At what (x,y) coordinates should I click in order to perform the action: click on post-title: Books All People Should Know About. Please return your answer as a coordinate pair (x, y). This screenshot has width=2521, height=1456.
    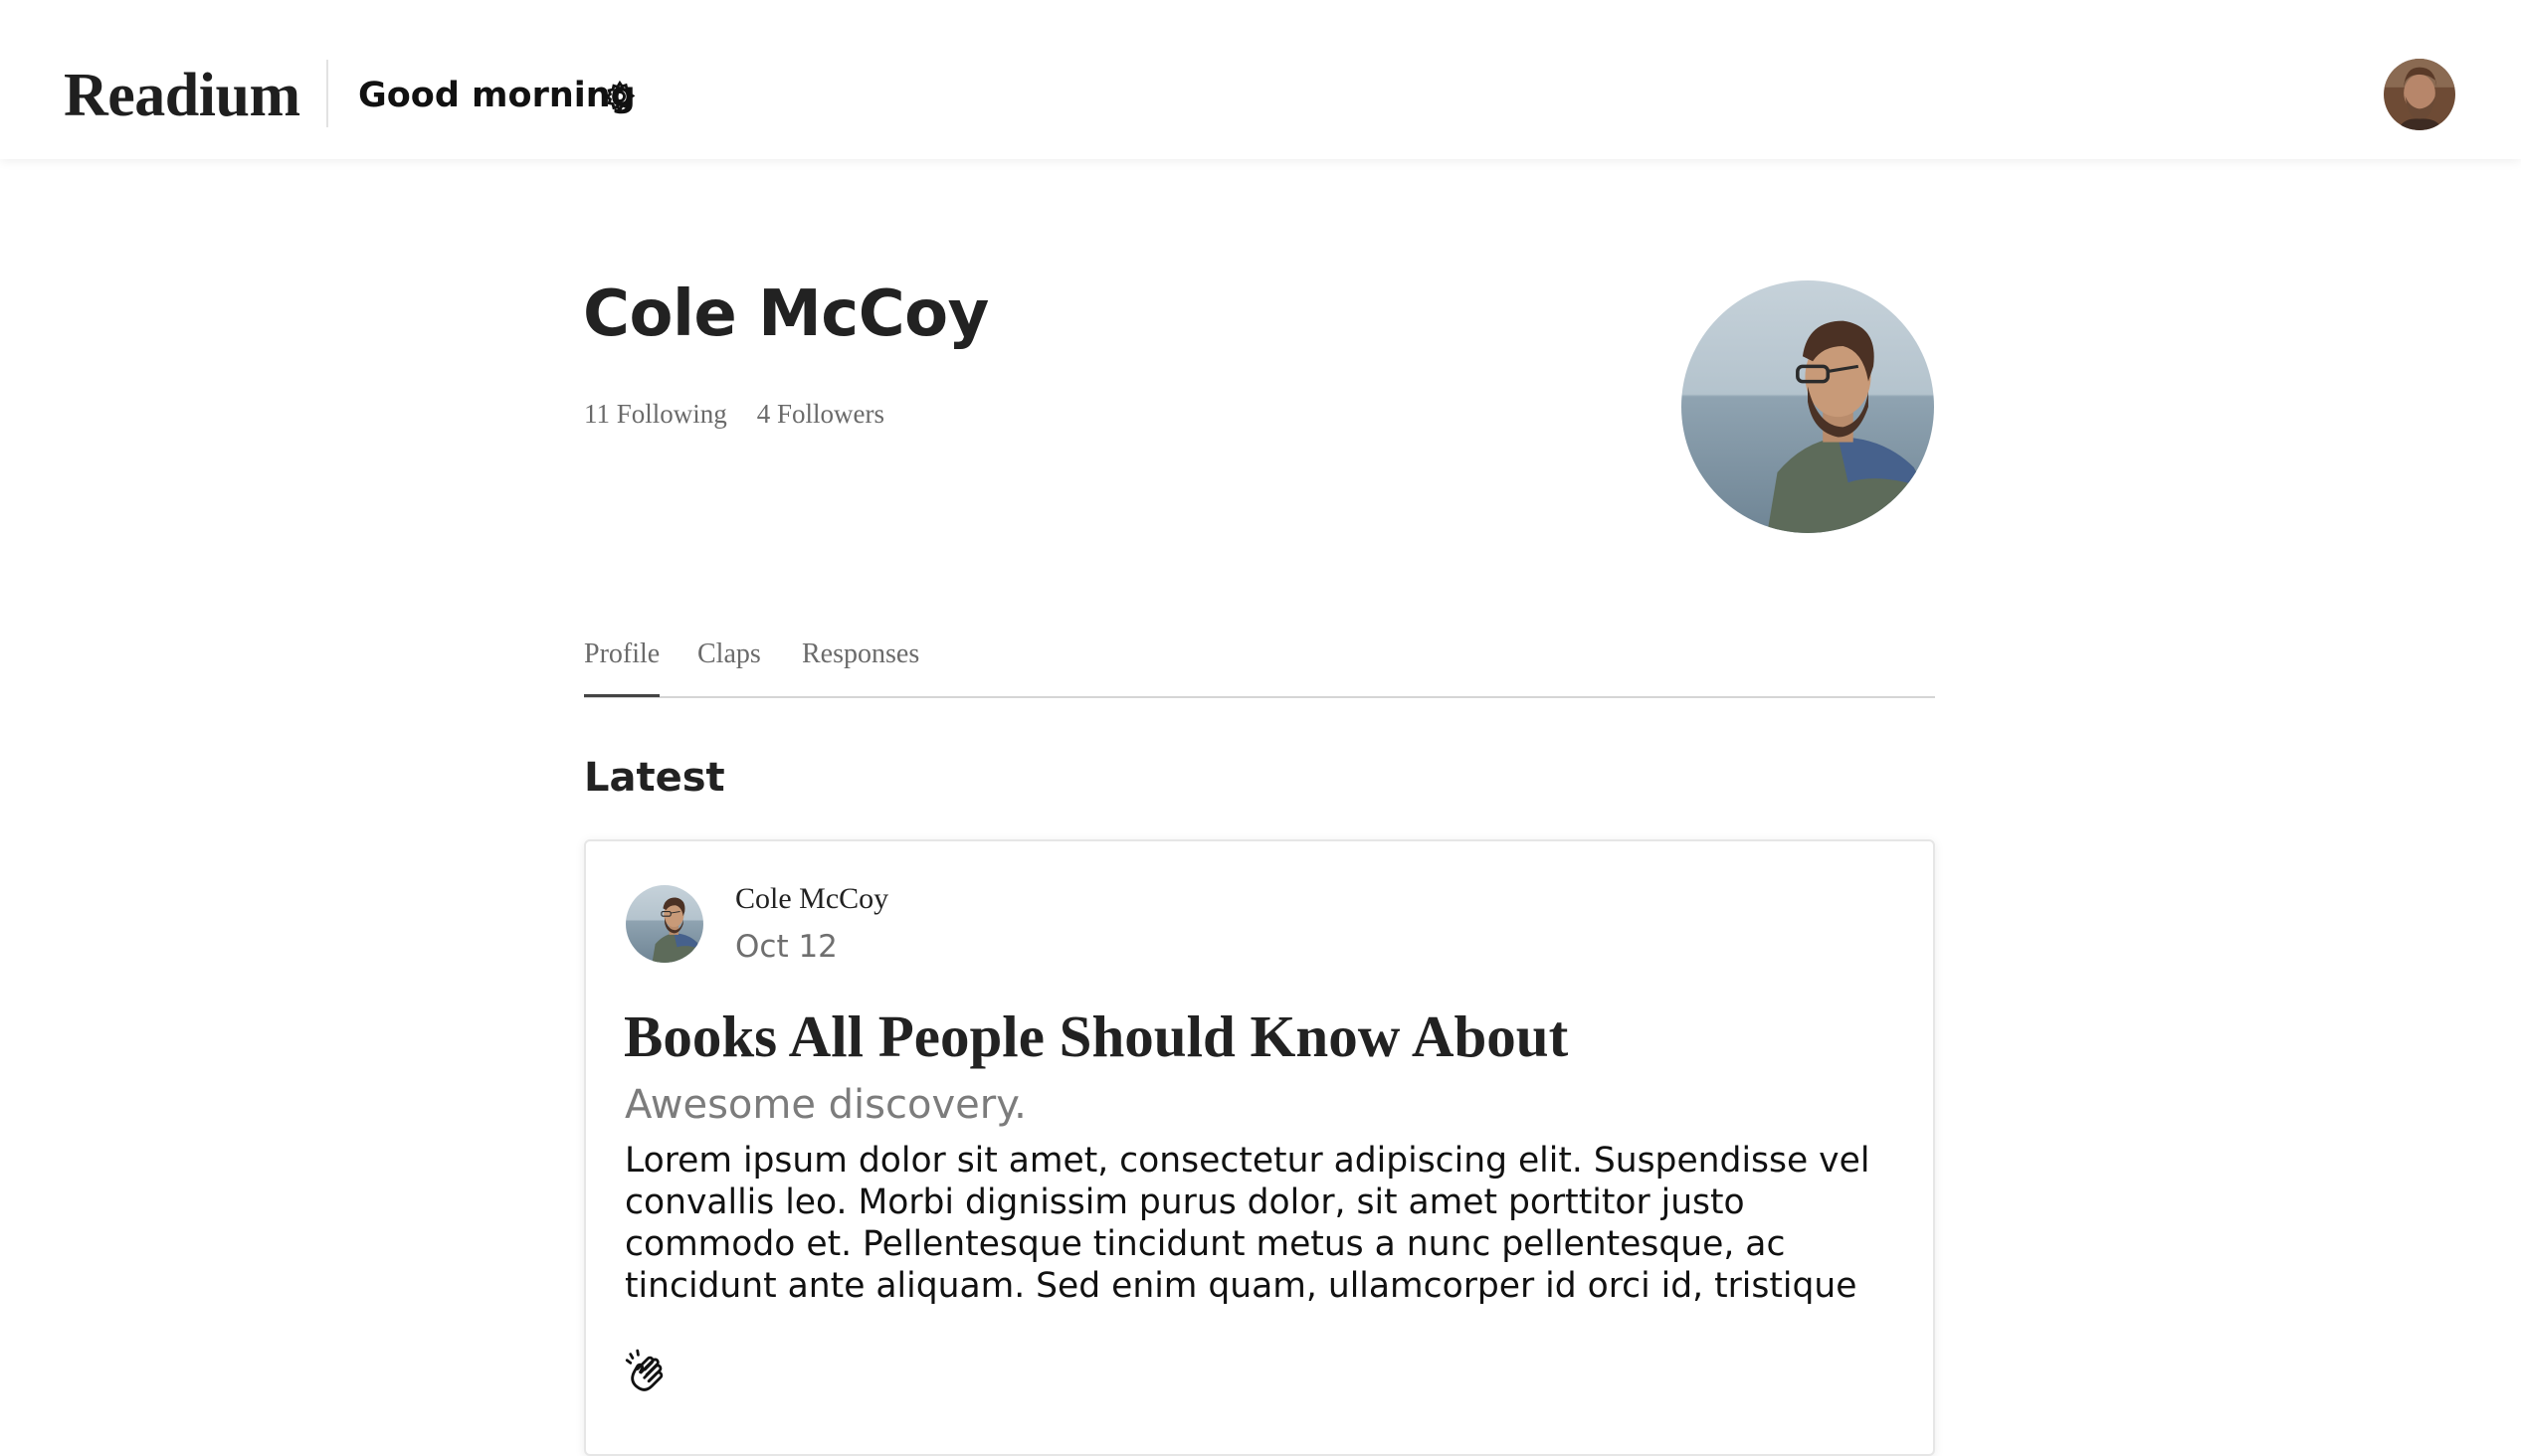
    Looking at the image, I should click on (1096, 1036).